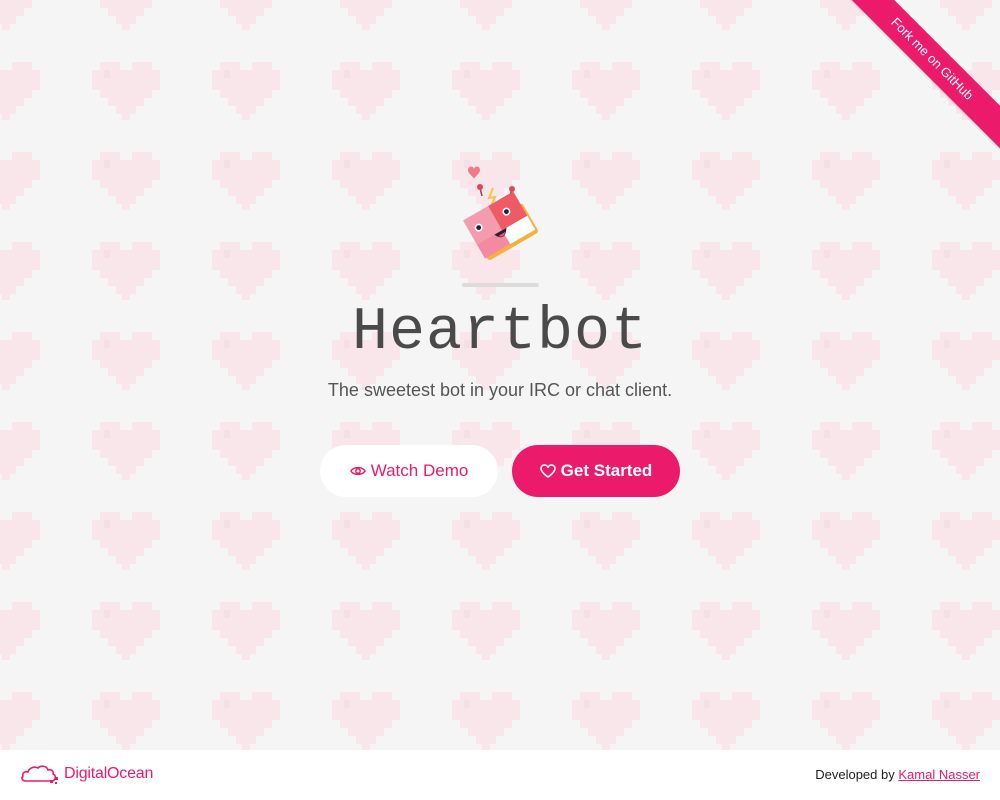 The width and height of the screenshot is (1000, 800). What do you see at coordinates (939, 774) in the screenshot?
I see `author-link: Kamal Nasser` at bounding box center [939, 774].